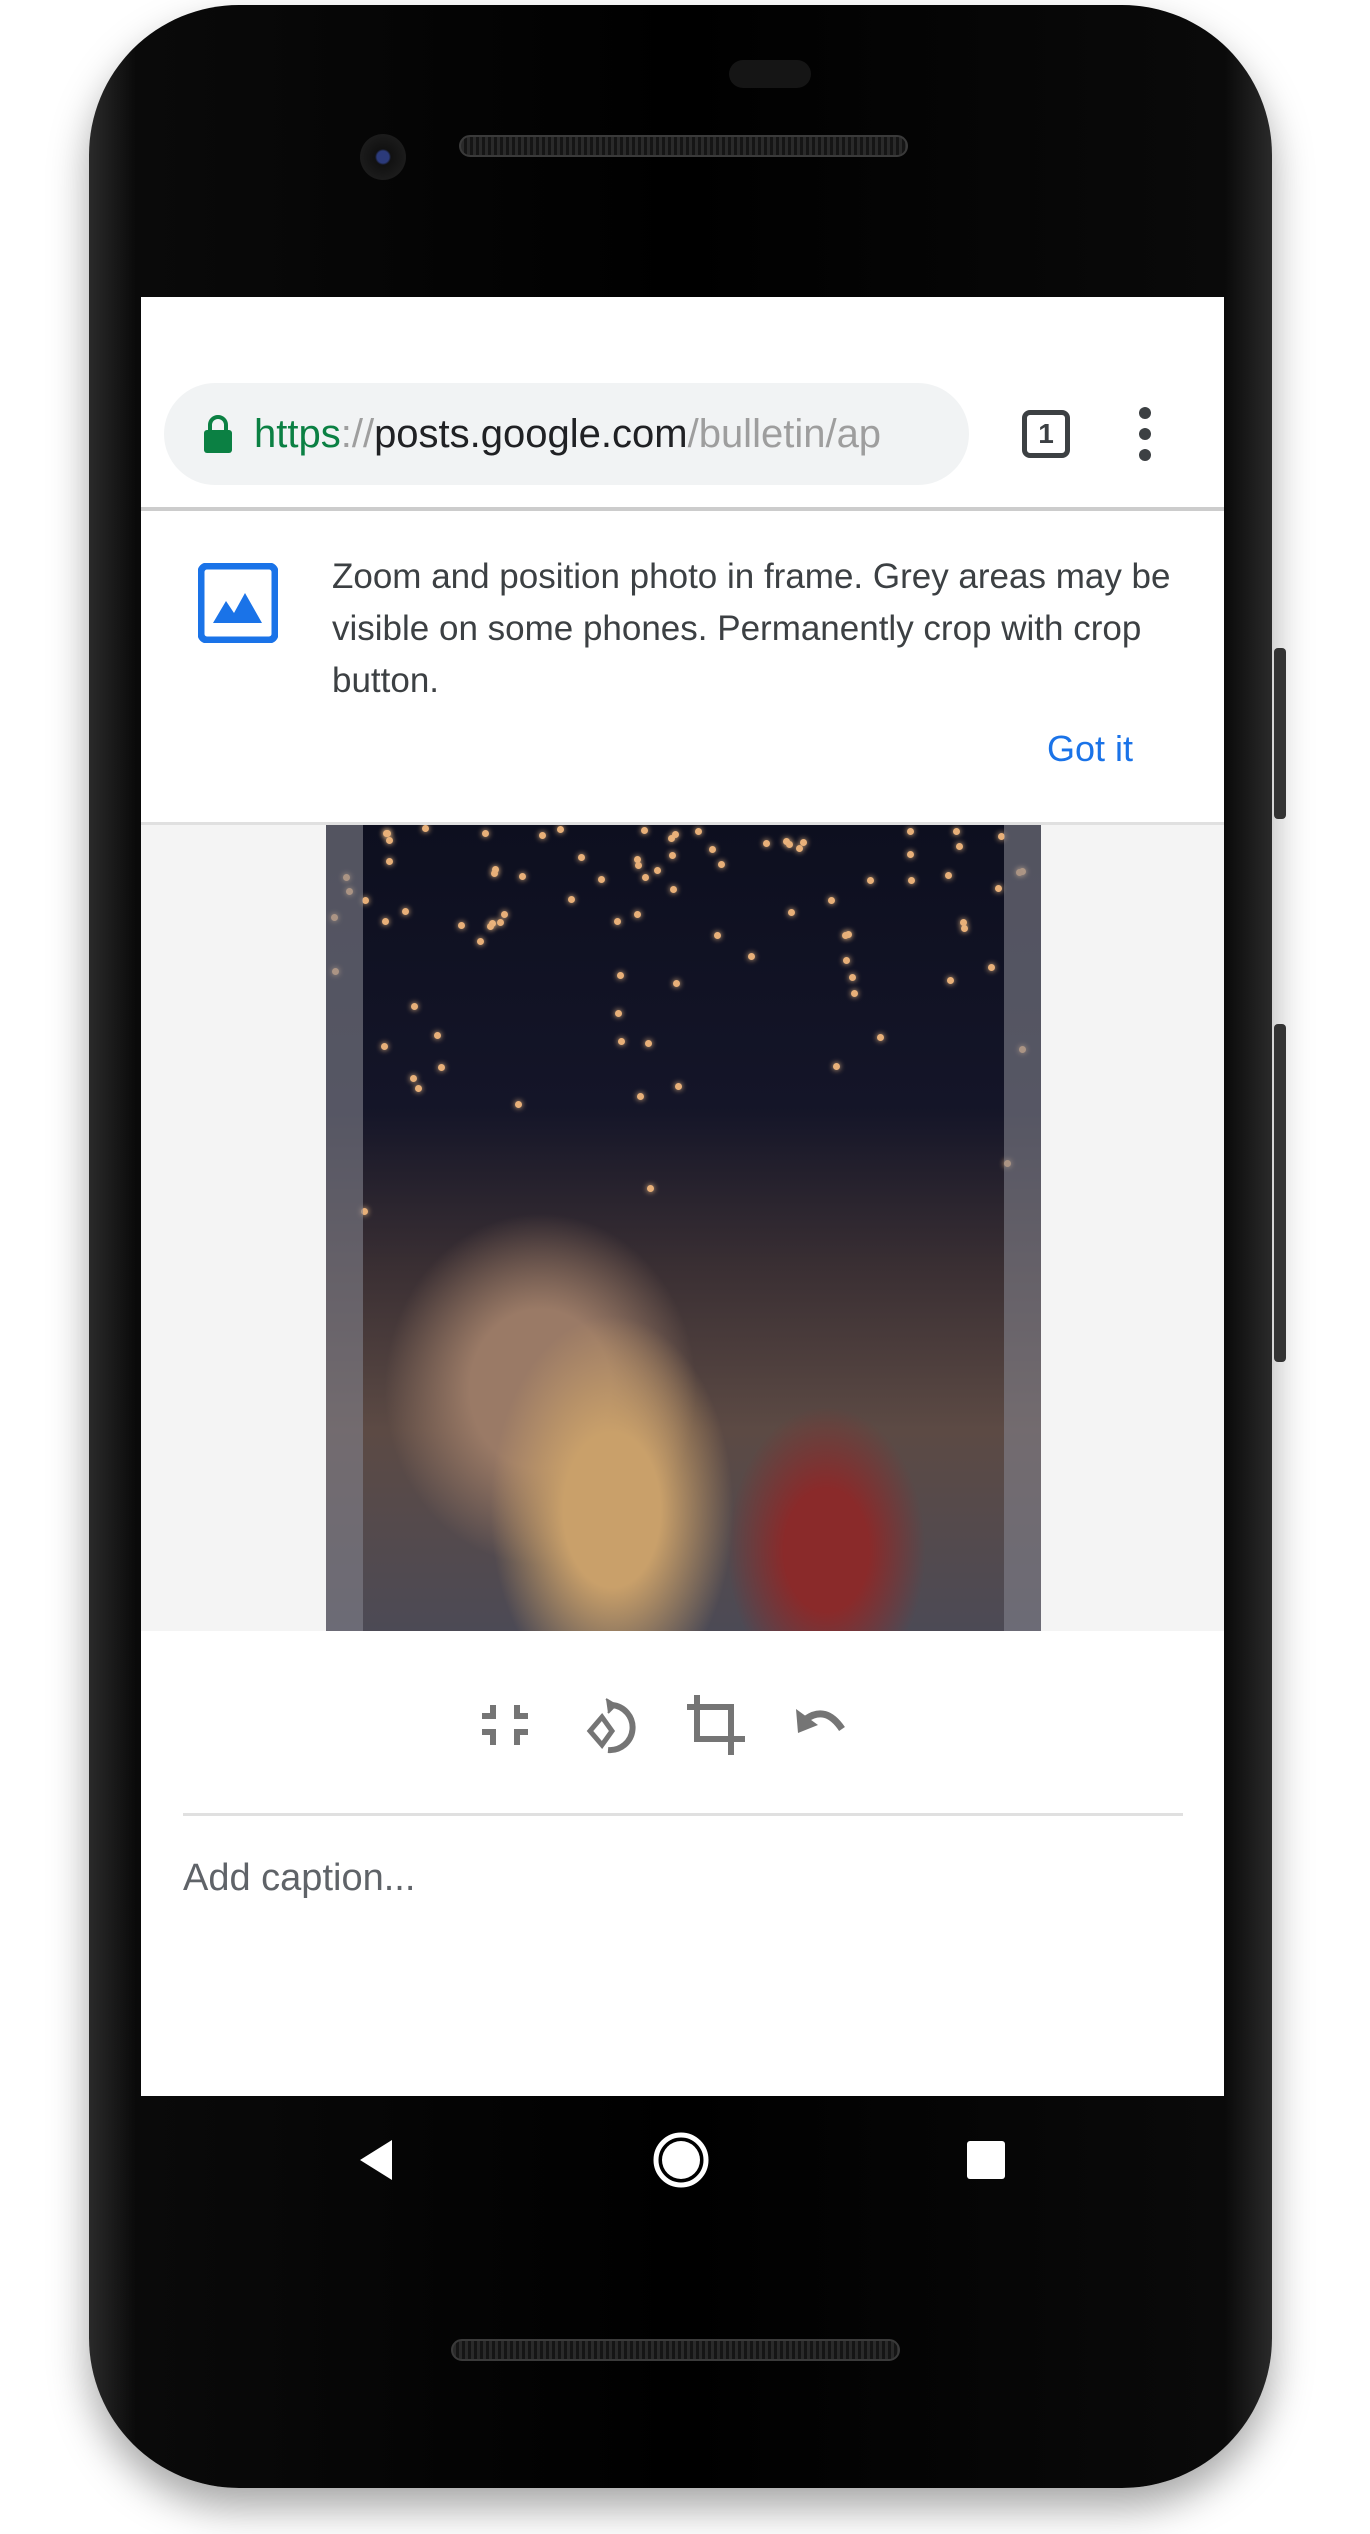  I want to click on caption-divider, so click(683, 1814).